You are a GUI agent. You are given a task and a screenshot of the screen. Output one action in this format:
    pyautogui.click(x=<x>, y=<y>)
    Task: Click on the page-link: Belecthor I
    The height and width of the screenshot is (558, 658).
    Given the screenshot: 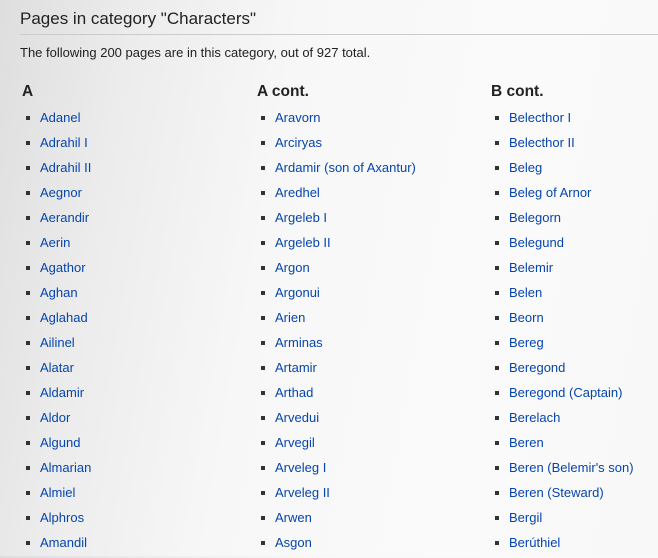 What is the action you would take?
    pyautogui.click(x=540, y=117)
    